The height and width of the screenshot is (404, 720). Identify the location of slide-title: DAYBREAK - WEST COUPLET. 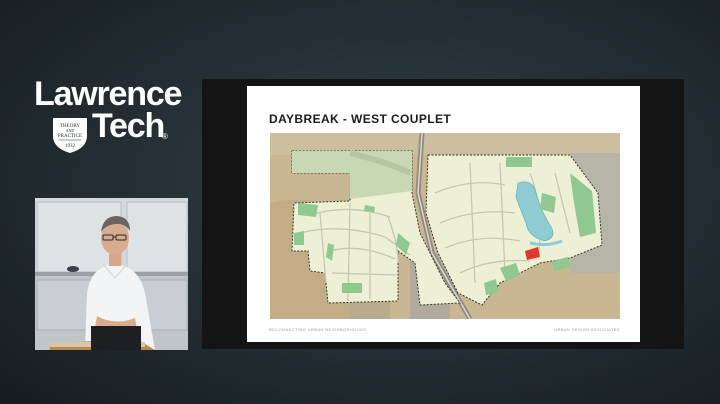
(360, 119).